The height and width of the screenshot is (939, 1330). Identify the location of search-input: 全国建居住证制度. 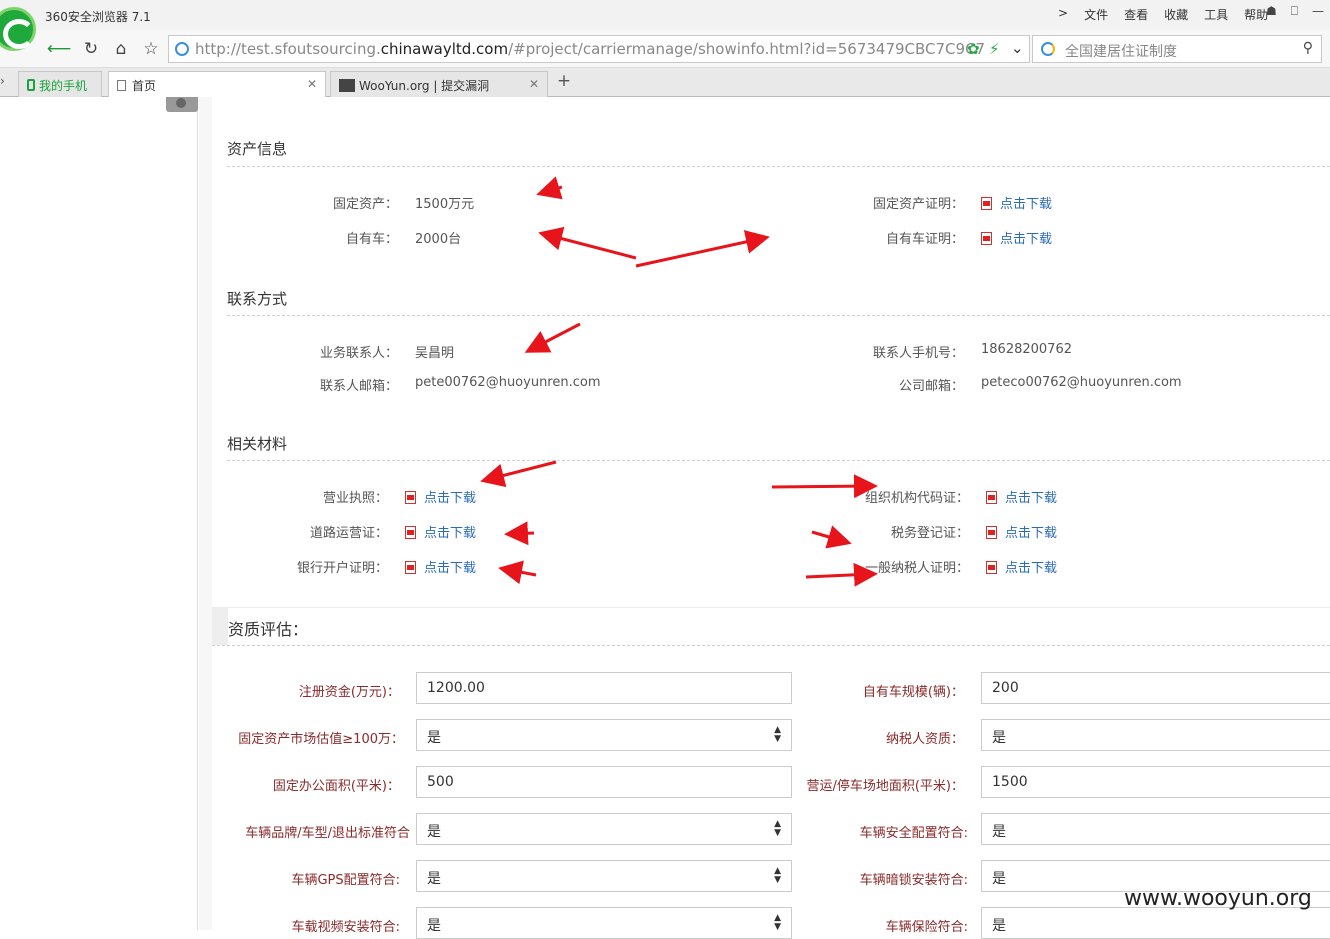
(1121, 51).